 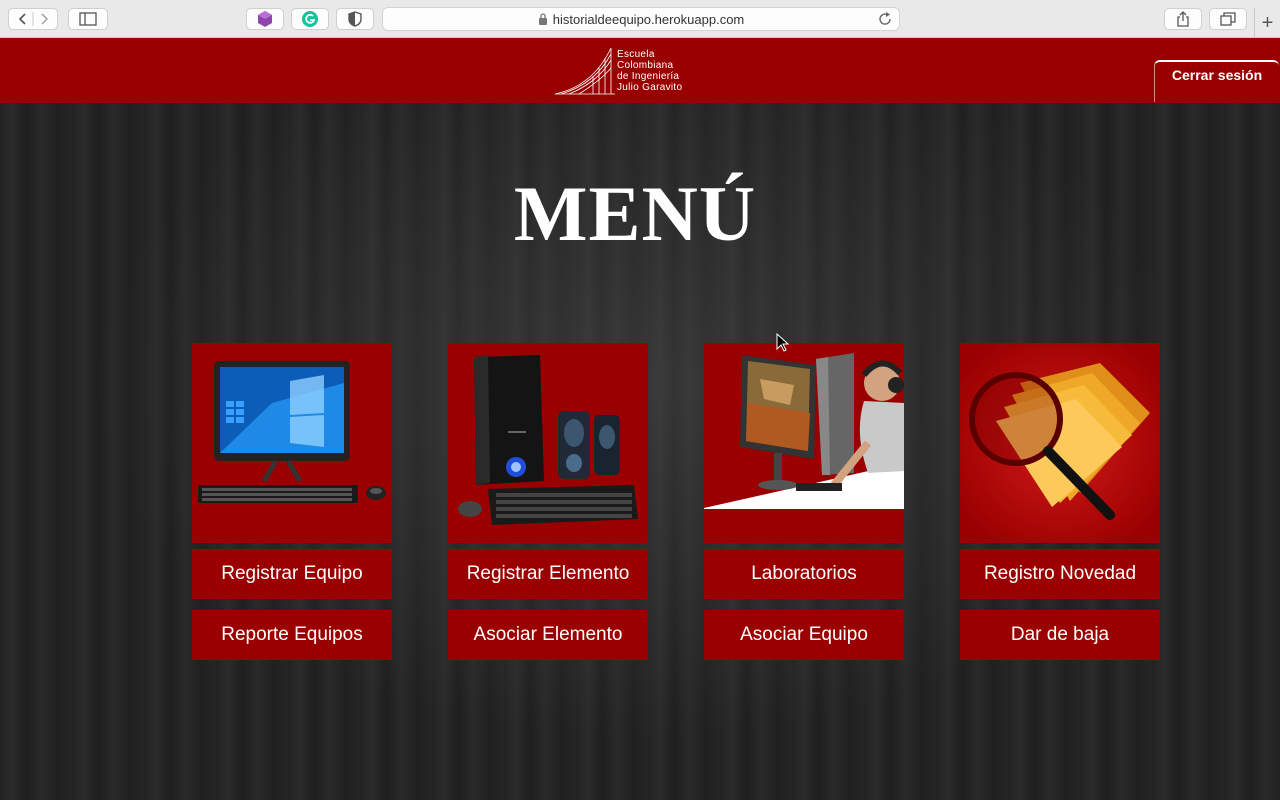 I want to click on address-bar: historialdeequipo.herokuapp.com, so click(x=641, y=19).